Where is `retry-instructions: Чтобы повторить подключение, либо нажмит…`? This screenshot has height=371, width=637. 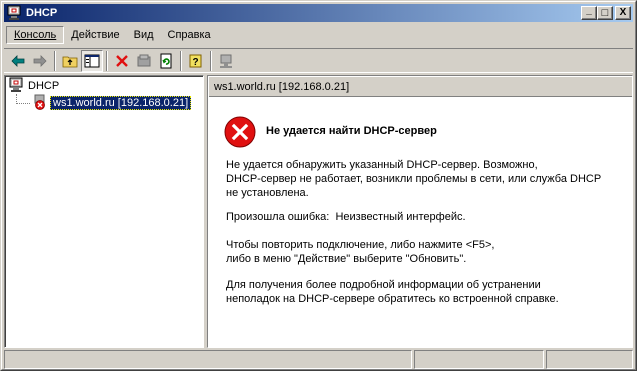
retry-instructions: Чтобы повторить подключение, либо нажмит… is located at coordinates (426, 252).